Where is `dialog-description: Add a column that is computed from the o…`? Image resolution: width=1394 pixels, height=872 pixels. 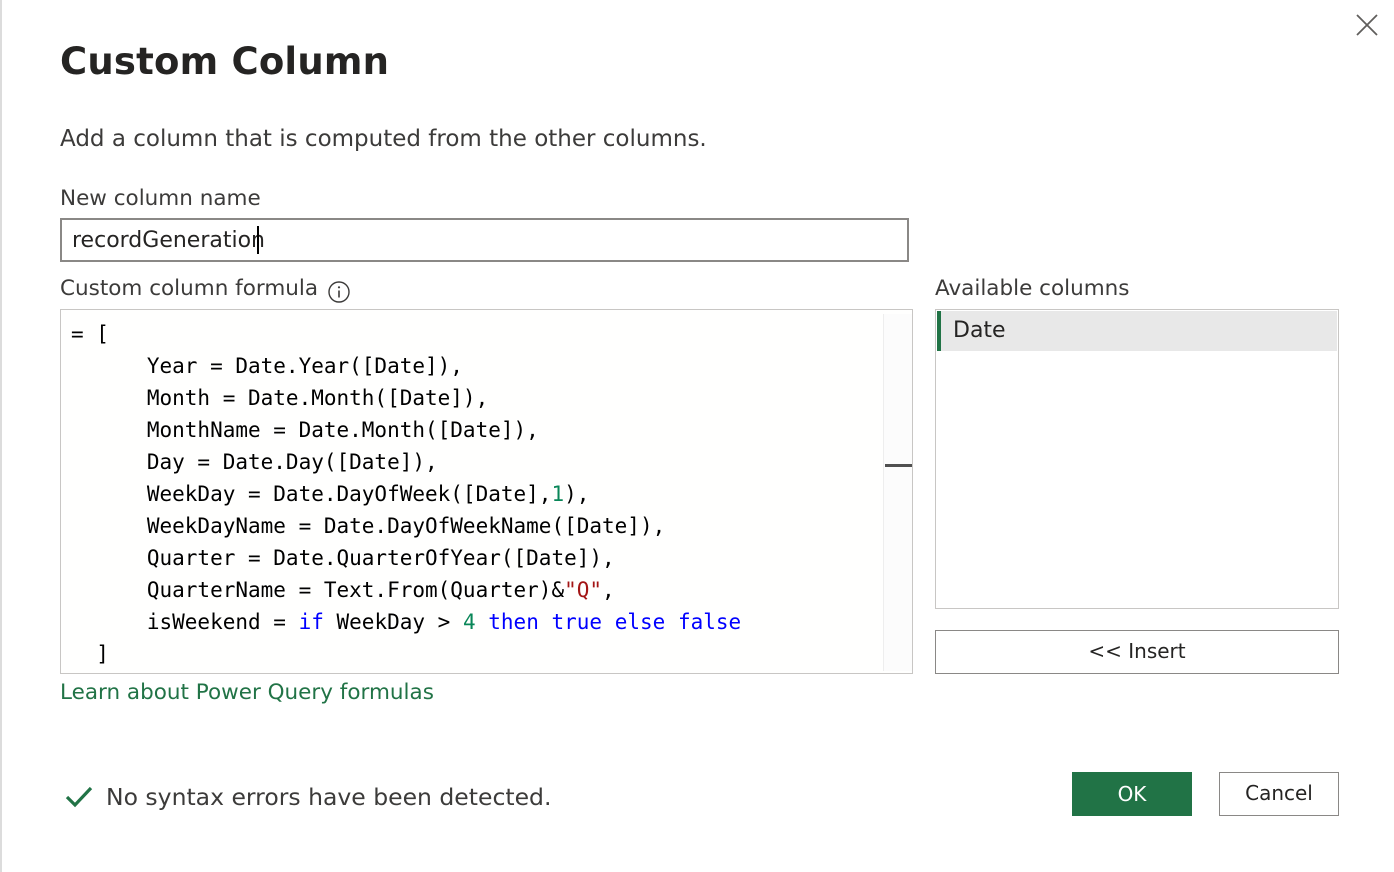
dialog-description: Add a column that is computed from the o… is located at coordinates (383, 139).